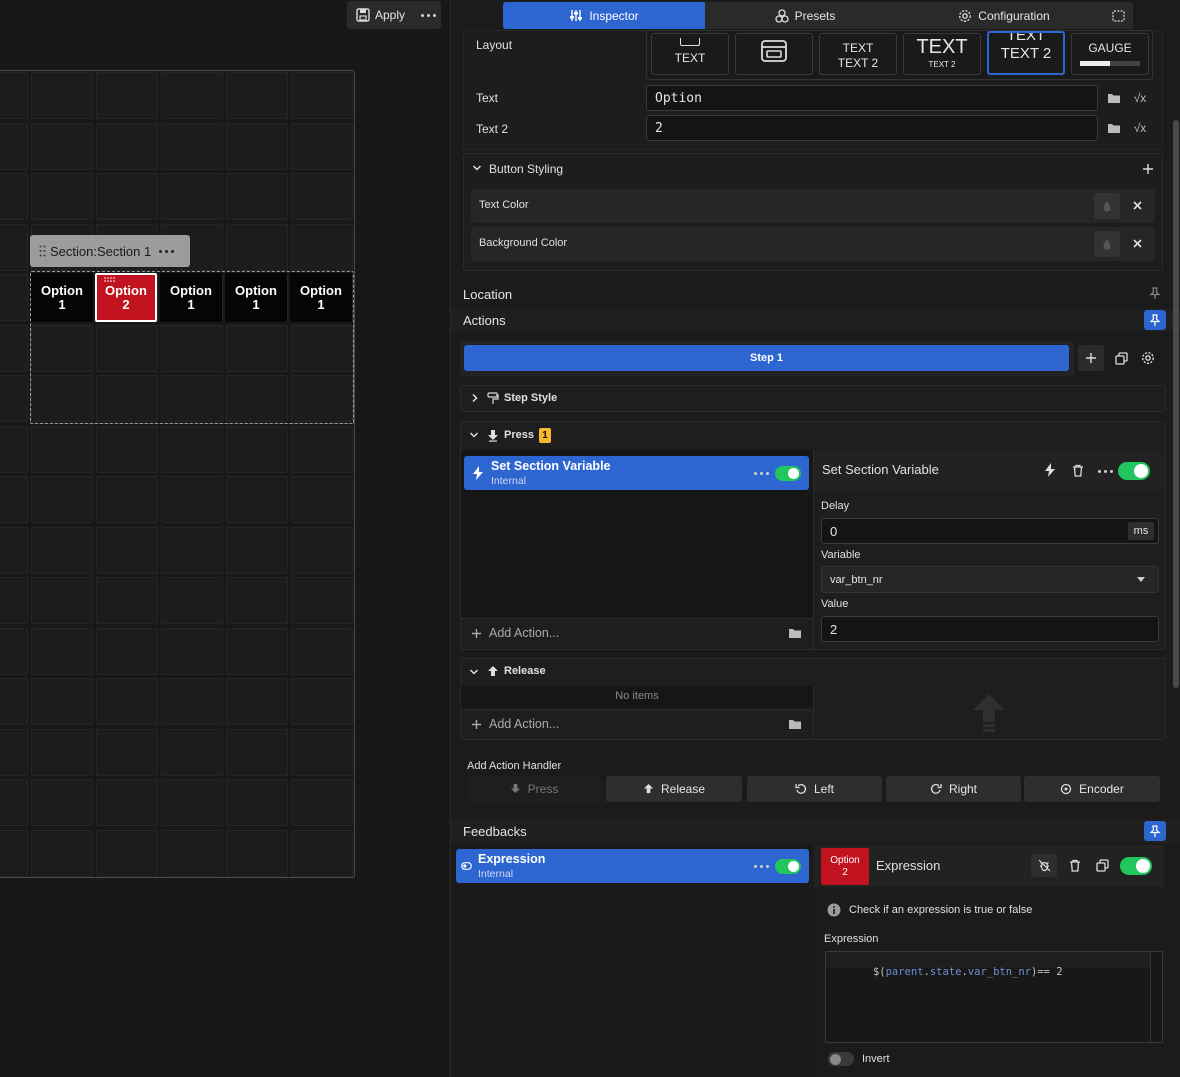 The height and width of the screenshot is (1077, 1180). I want to click on layout-option-large-text: TEXT TEXT 2, so click(942, 54).